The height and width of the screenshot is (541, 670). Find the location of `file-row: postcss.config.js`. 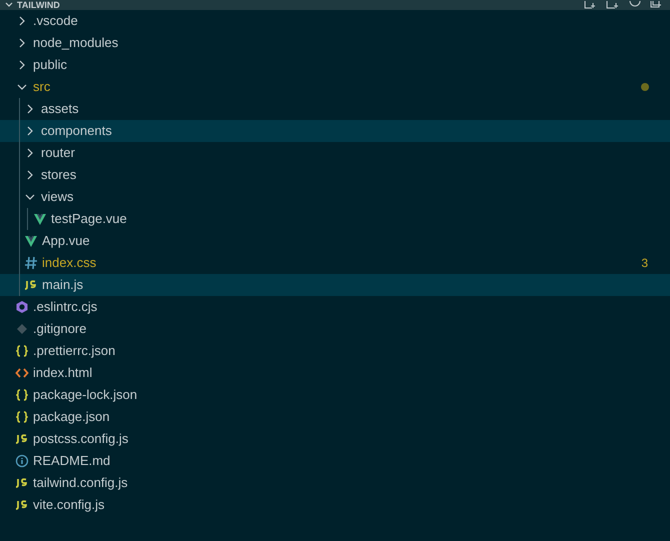

file-row: postcss.config.js is located at coordinates (335, 439).